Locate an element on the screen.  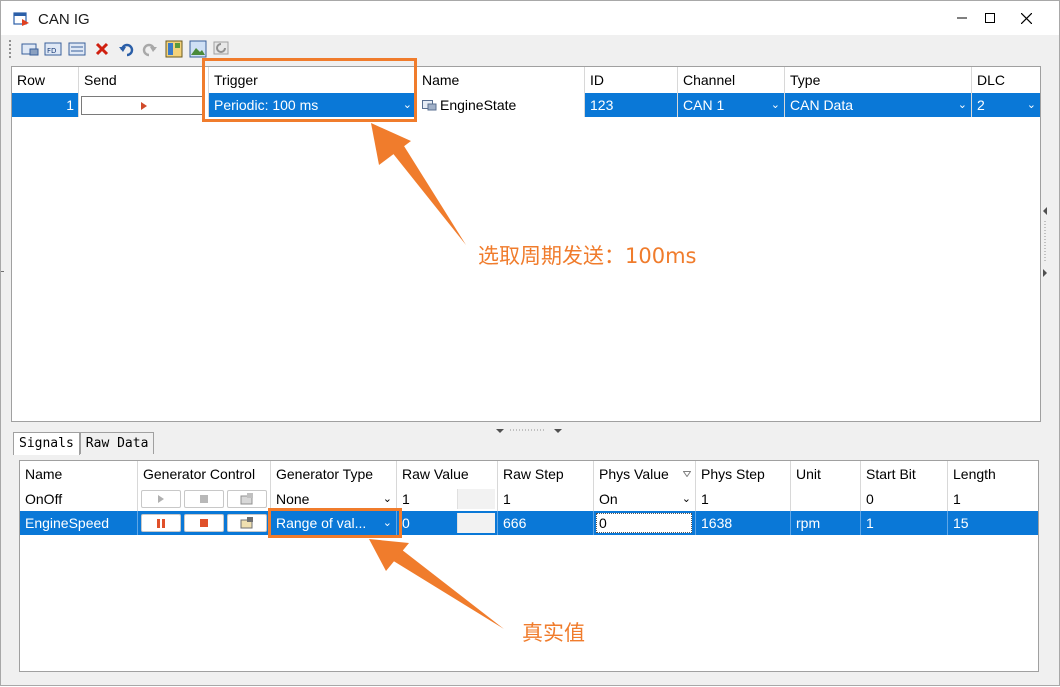
raw-step: 1 is located at coordinates (546, 499).